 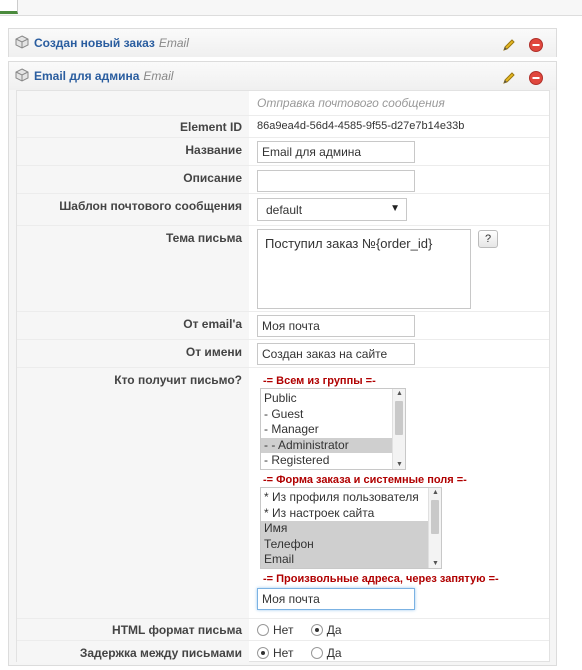 I want to click on name-input, so click(x=336, y=152).